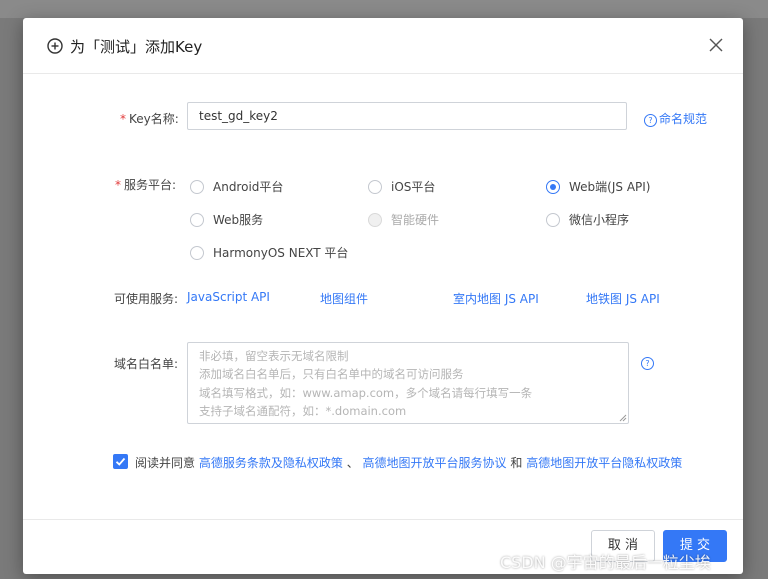  Describe the element at coordinates (623, 298) in the screenshot. I see `service-link-subway-map: 地铁图 JS API` at that location.